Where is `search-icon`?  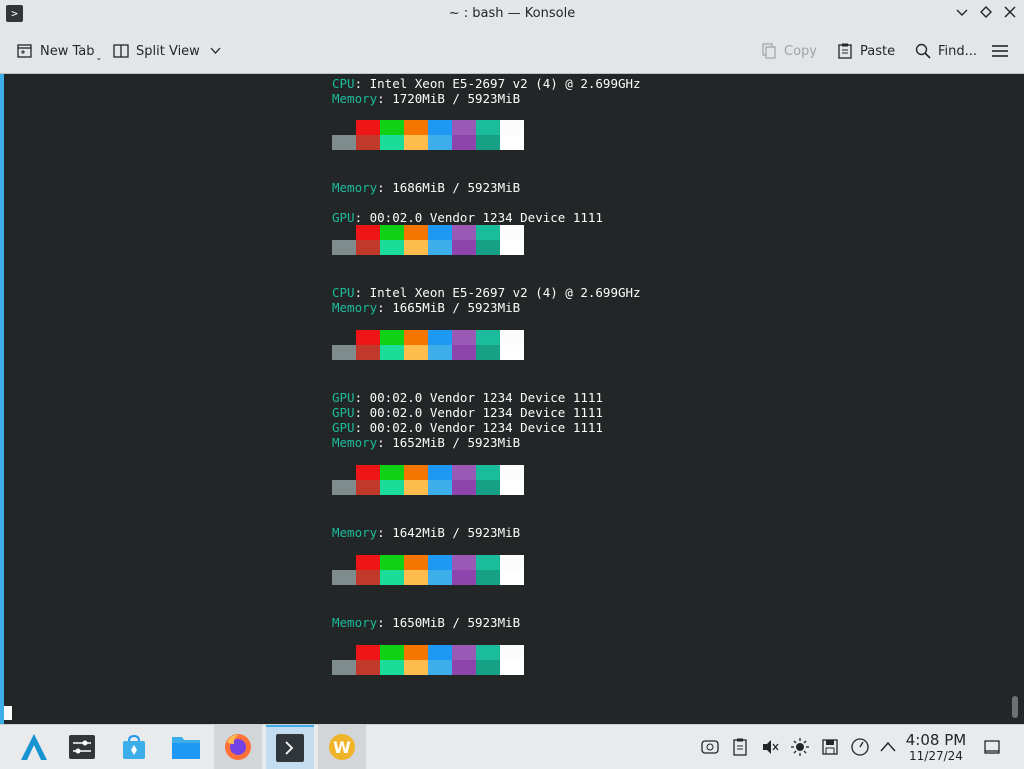 search-icon is located at coordinates (923, 51).